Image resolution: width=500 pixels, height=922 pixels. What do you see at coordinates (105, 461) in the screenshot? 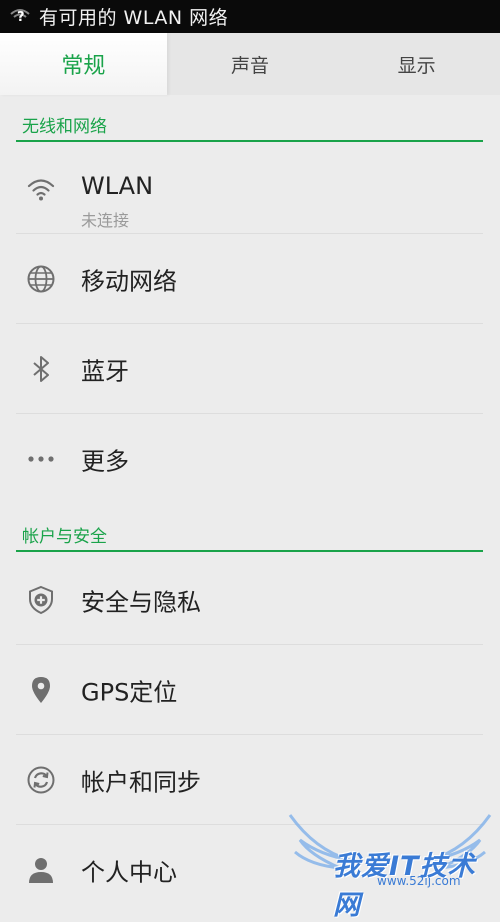
I see `more-label: 更多` at bounding box center [105, 461].